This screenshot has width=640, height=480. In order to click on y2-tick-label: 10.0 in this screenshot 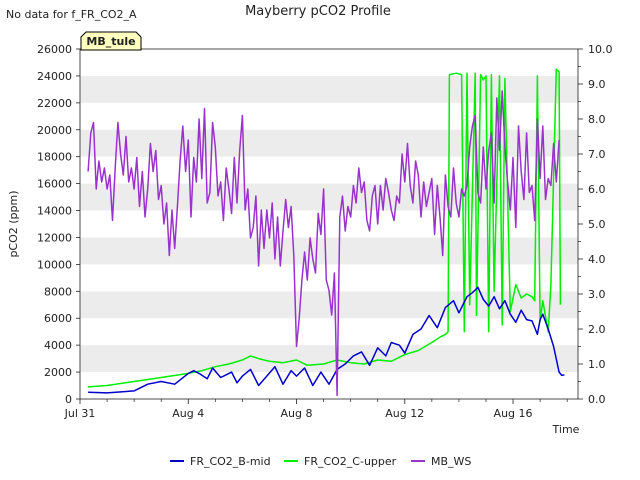, I will do `click(600, 49)`.